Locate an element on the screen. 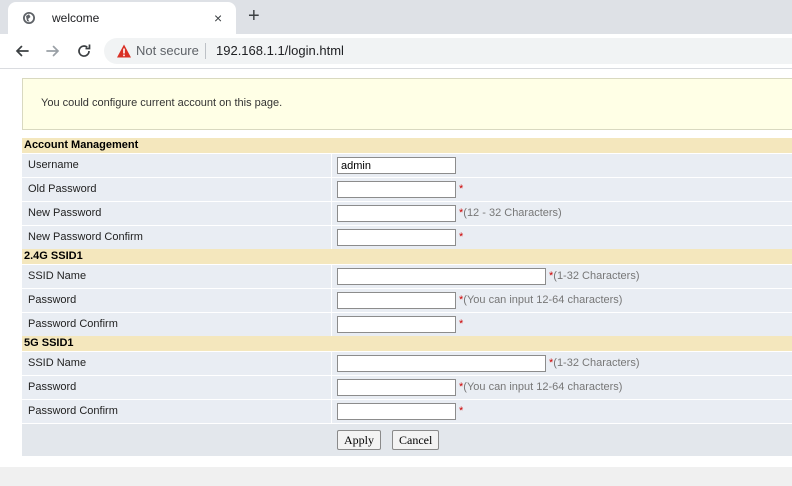 Image resolution: width=792 pixels, height=486 pixels. ssid24-password-hint: *(You can input 12-64 characters) is located at coordinates (540, 300).